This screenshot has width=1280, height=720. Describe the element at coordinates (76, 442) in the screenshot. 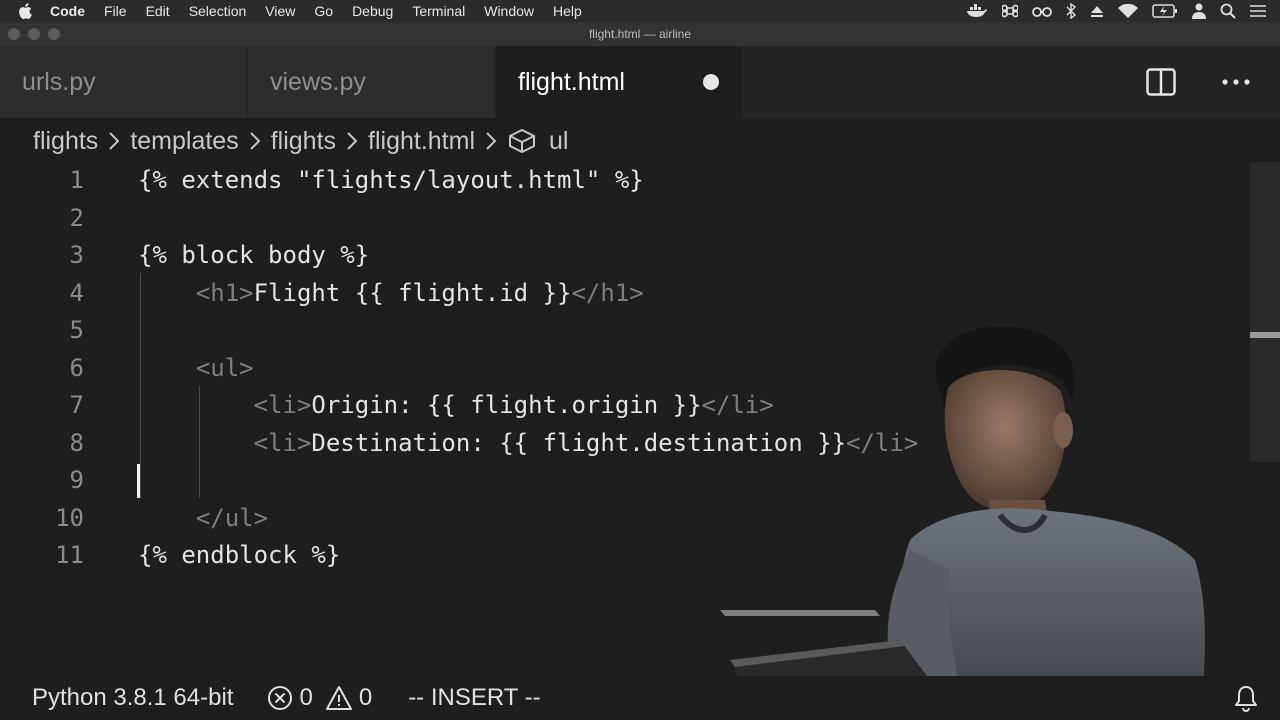

I see `line-number: 8` at that location.